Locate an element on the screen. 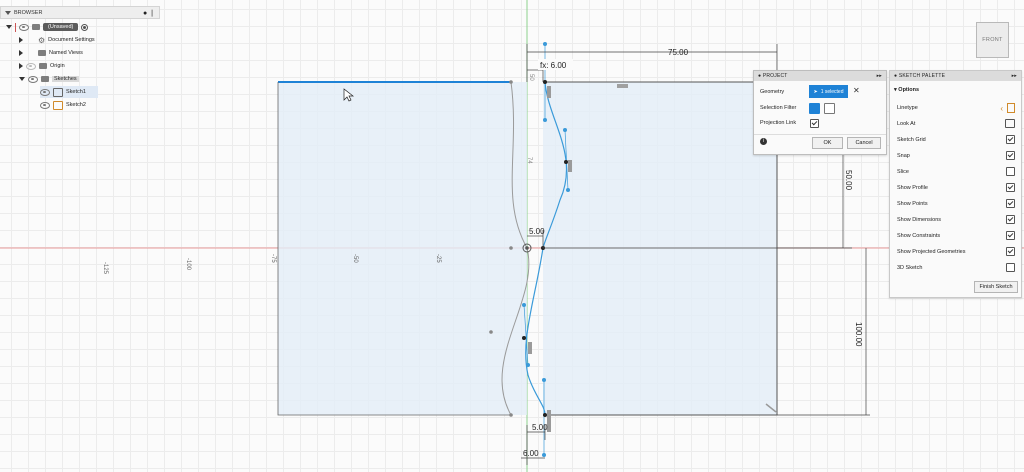 The height and width of the screenshot is (472, 1024). browser-item-label: Named Views is located at coordinates (66, 53).